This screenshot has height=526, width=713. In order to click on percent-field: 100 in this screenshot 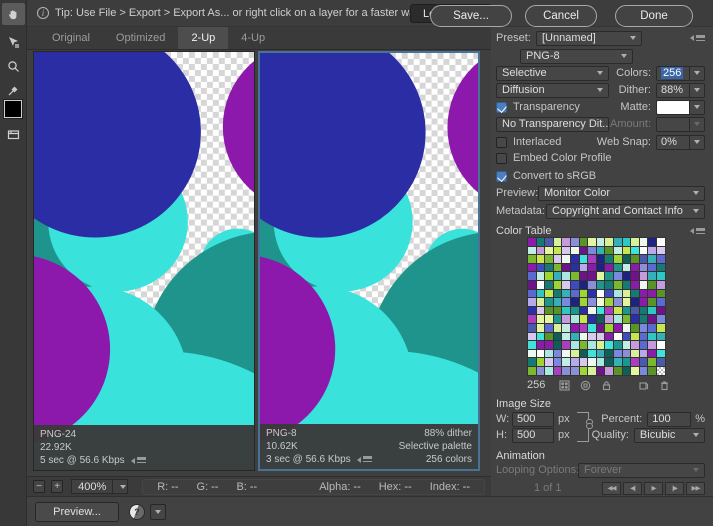, I will do `click(669, 419)`.